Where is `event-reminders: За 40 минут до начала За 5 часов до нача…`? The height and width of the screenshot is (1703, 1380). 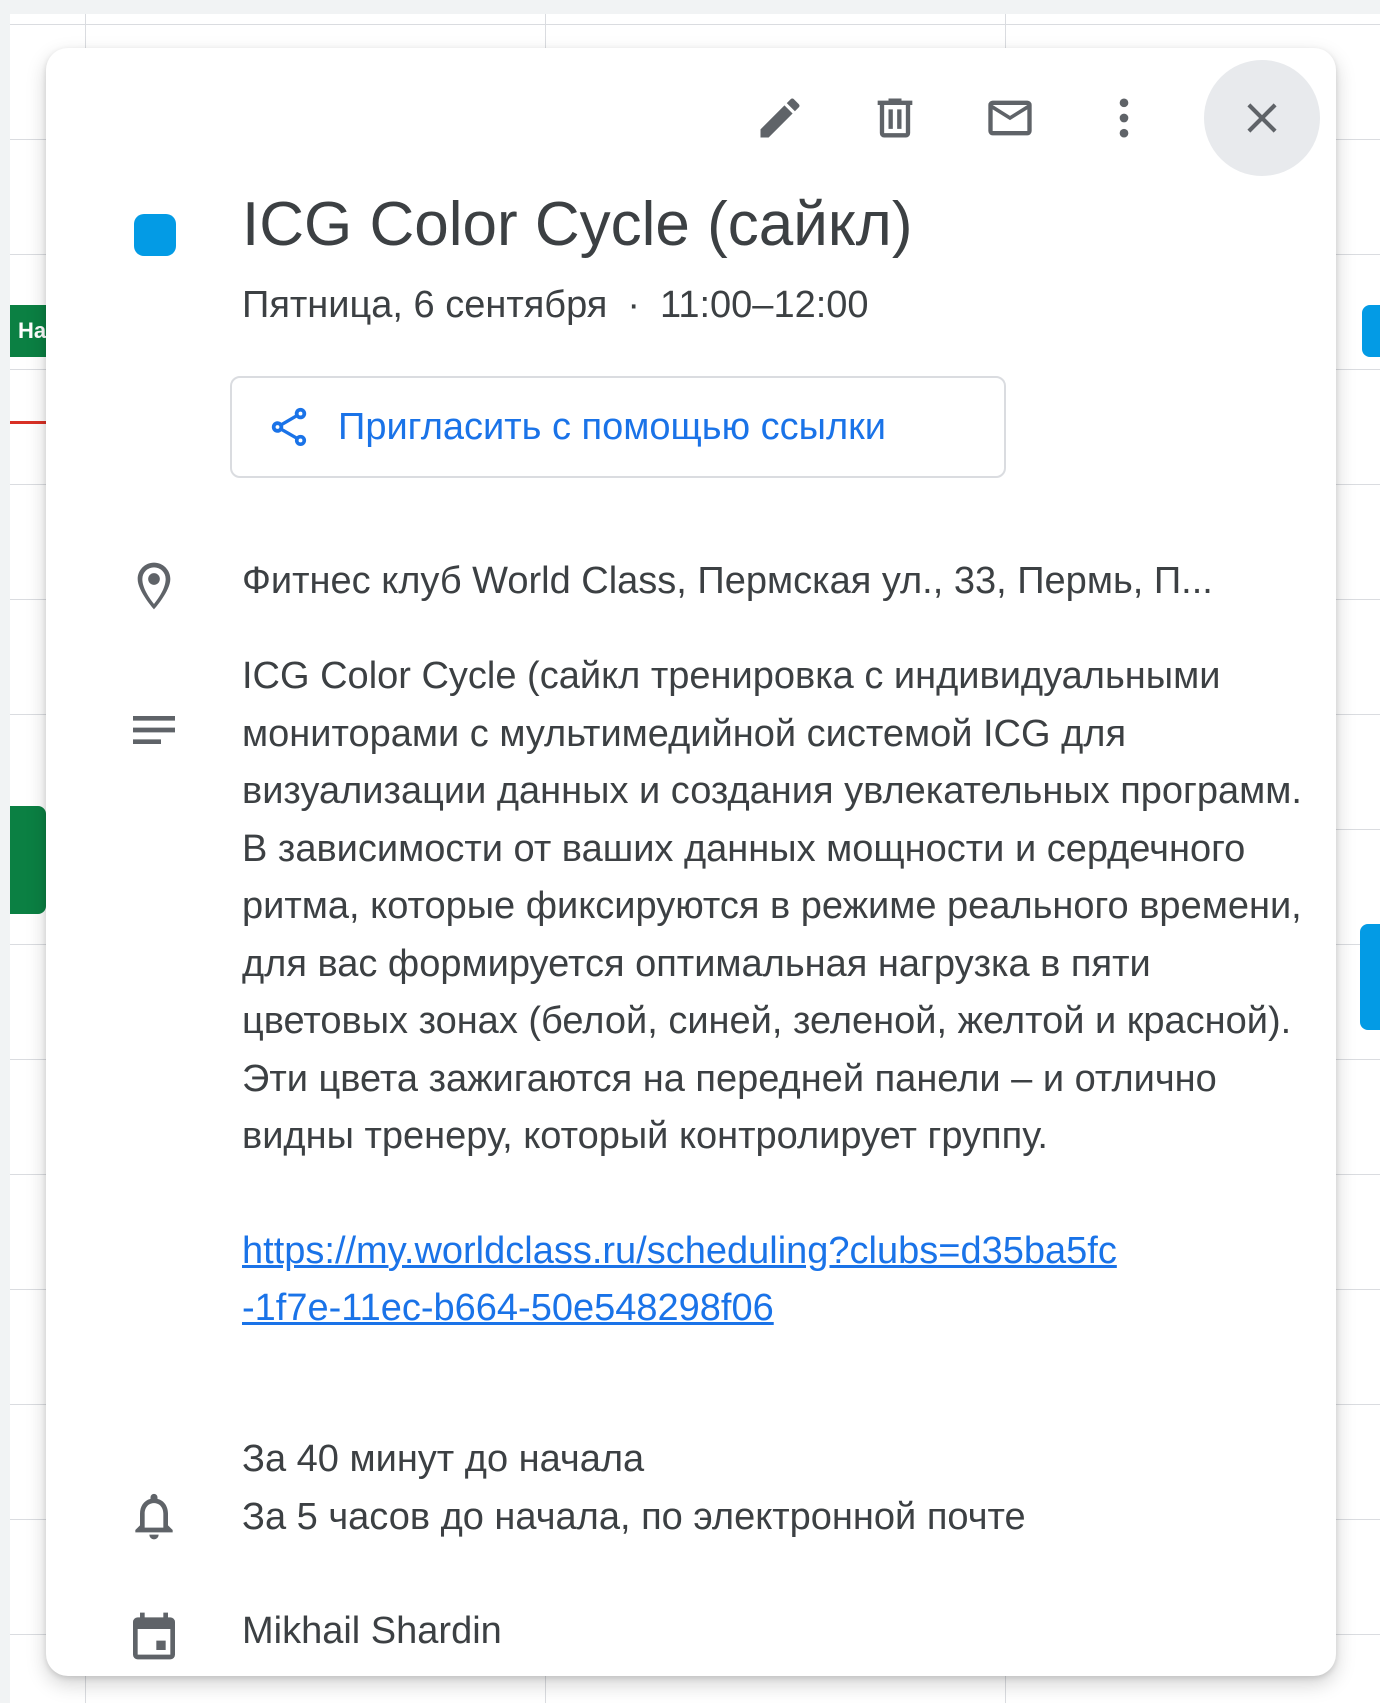
event-reminders: За 40 минут до начала За 5 часов до нача… is located at coordinates (634, 1488).